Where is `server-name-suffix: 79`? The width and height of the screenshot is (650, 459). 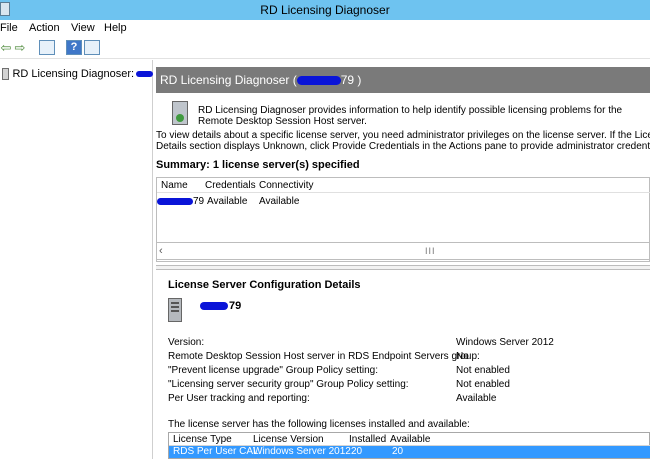
server-name-suffix: 79 is located at coordinates (235, 306).